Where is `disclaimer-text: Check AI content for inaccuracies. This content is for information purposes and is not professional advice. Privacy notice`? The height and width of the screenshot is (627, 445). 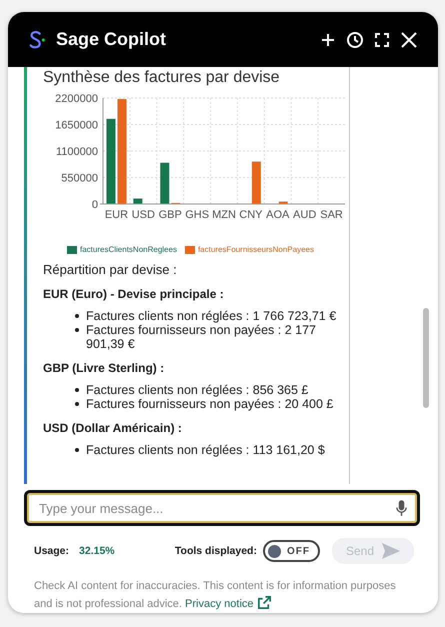 disclaimer-text: Check AI content for inaccuracies. This content is for information purposes and is not professional advice. Privacy notice is located at coordinates (215, 595).